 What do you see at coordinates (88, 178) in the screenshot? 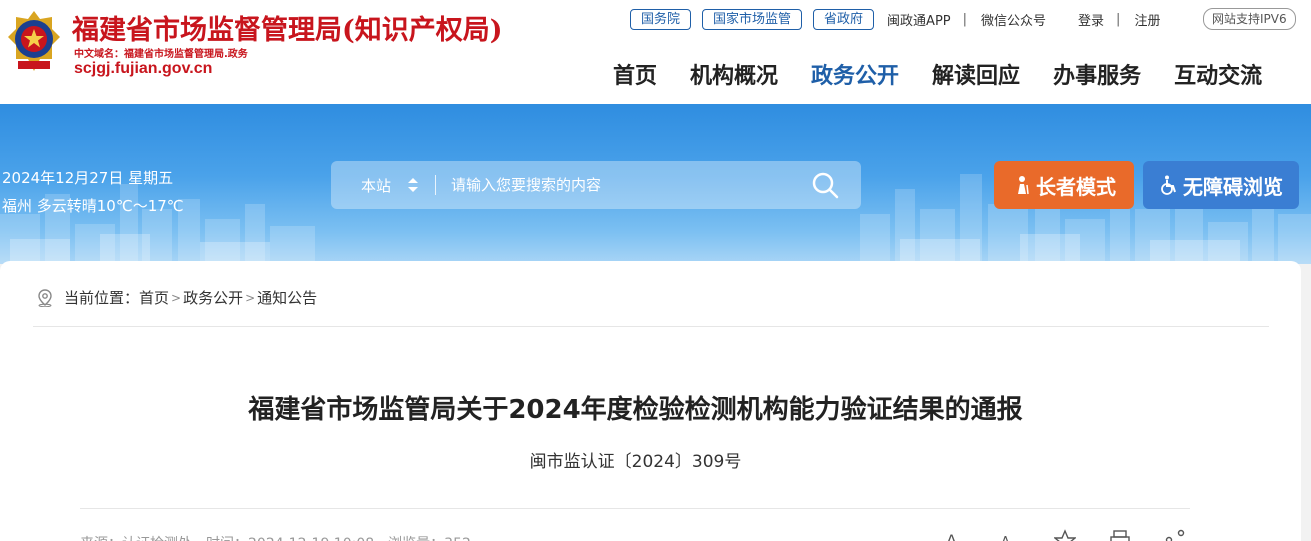
I see `current-date: 2024年12月27日 星期五` at bounding box center [88, 178].